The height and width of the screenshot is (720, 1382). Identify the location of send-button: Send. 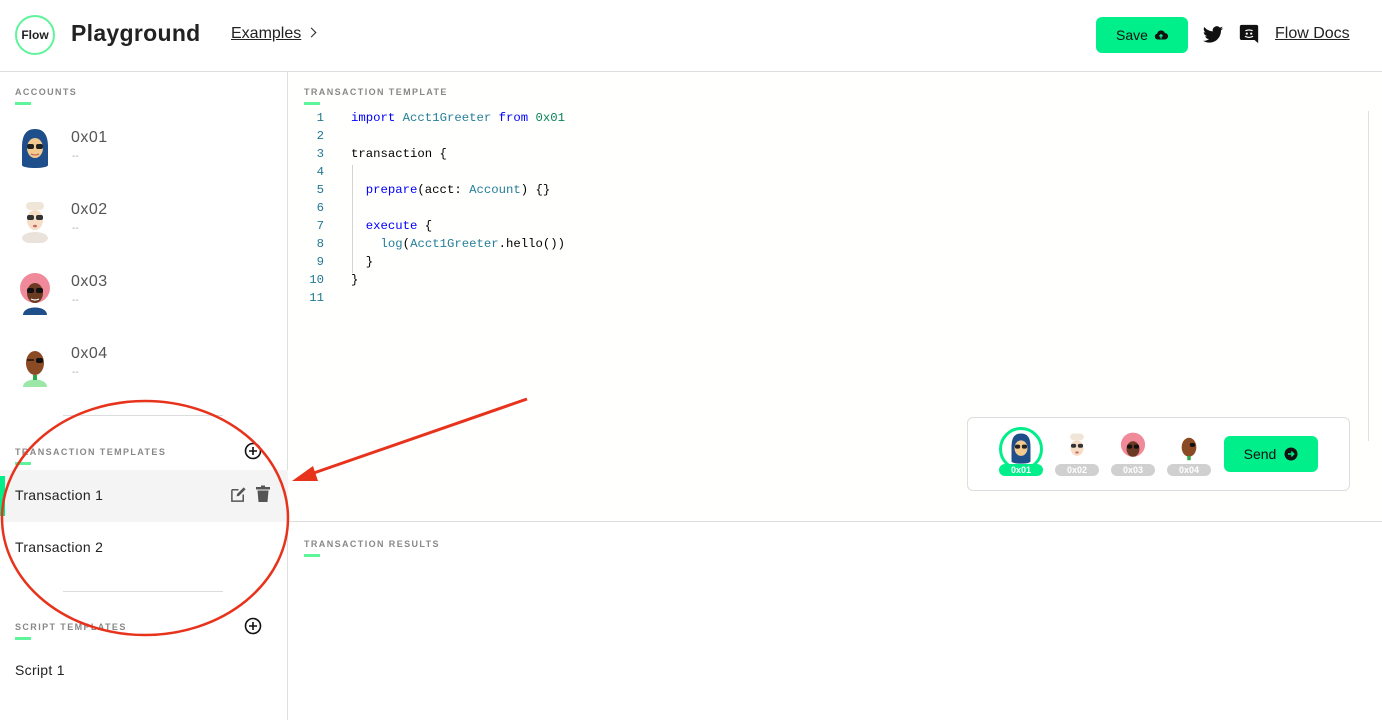
(1271, 454).